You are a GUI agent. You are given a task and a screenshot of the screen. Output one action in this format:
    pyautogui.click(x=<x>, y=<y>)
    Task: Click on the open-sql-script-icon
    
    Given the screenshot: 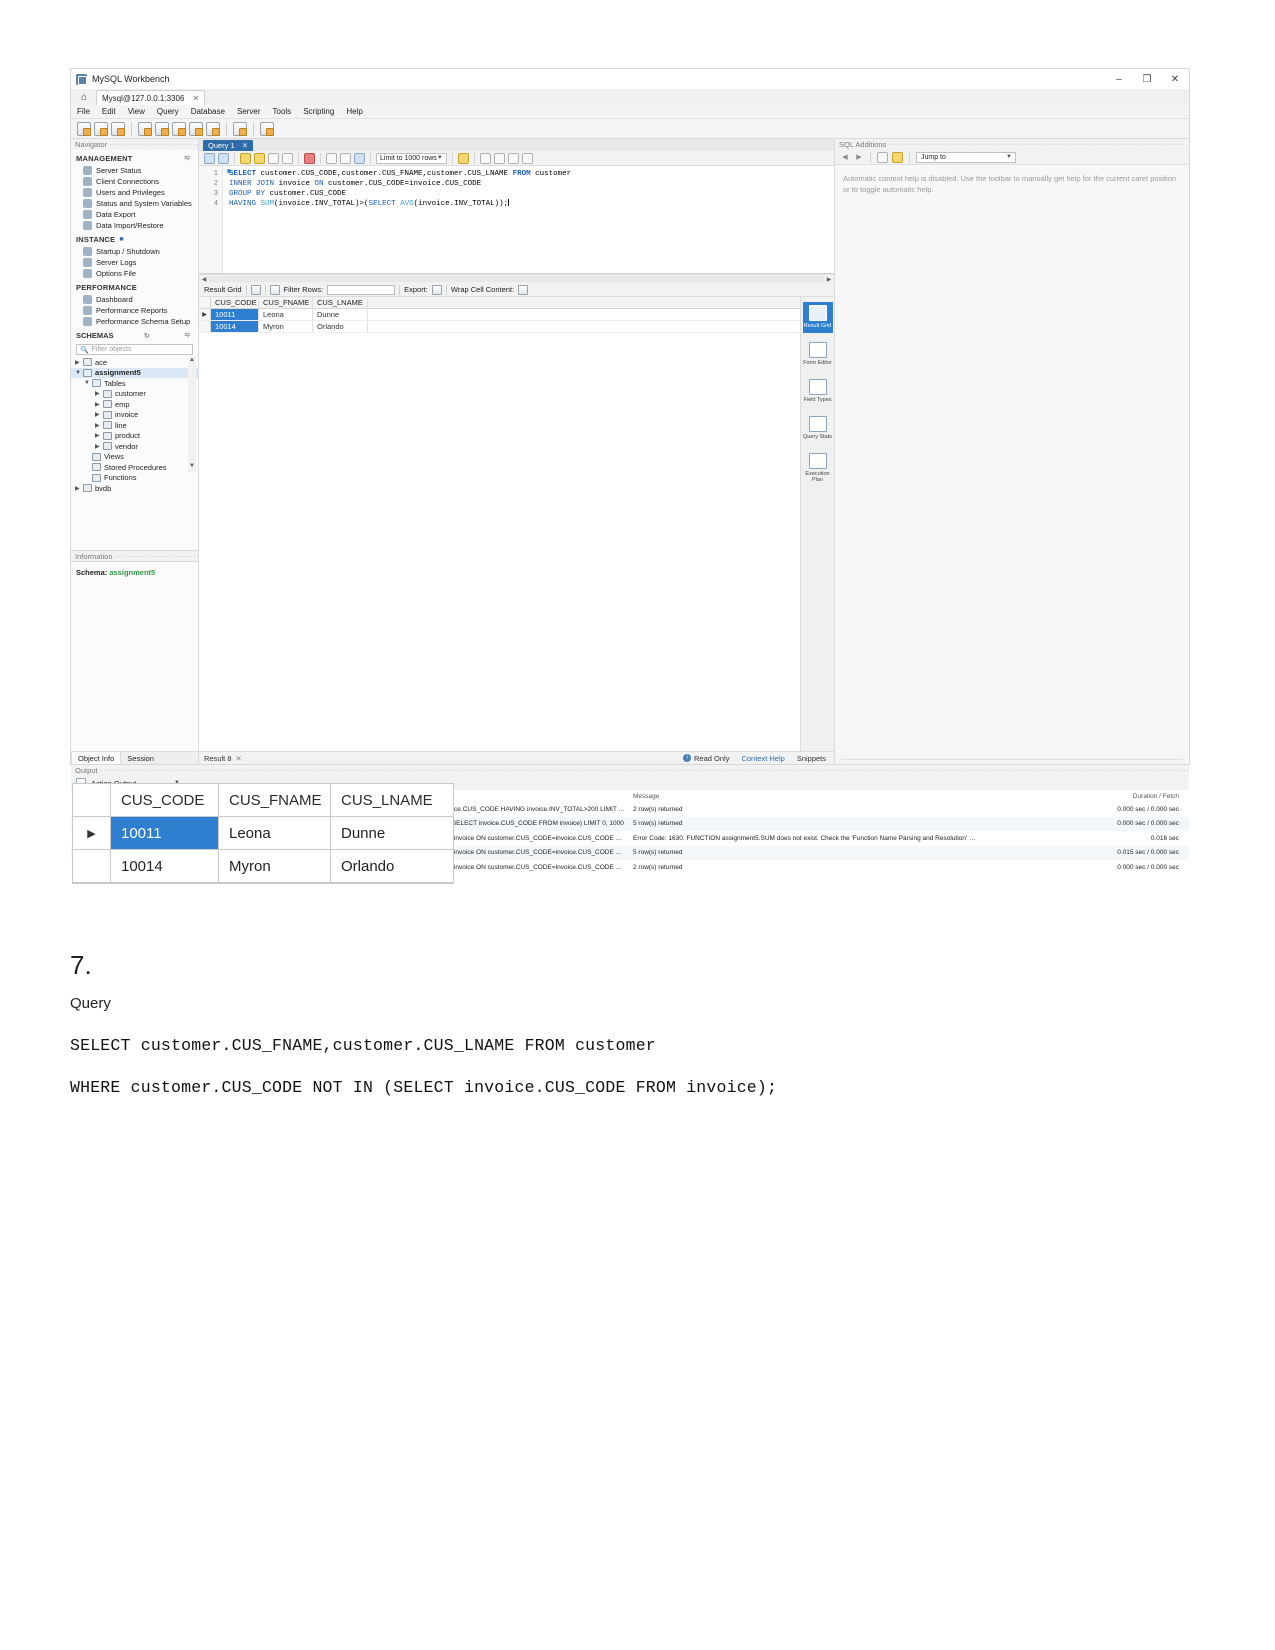 What is the action you would take?
    pyautogui.click(x=101, y=128)
    